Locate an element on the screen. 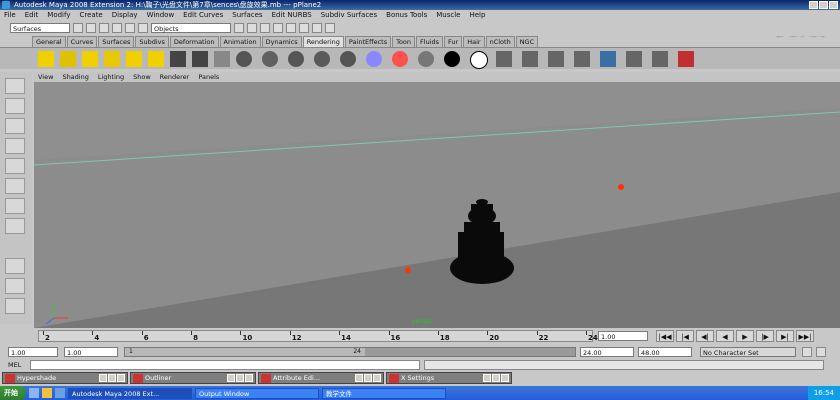 This screenshot has width=840, height=400. selection-mask-dropdown: Objects is located at coordinates (191, 28).